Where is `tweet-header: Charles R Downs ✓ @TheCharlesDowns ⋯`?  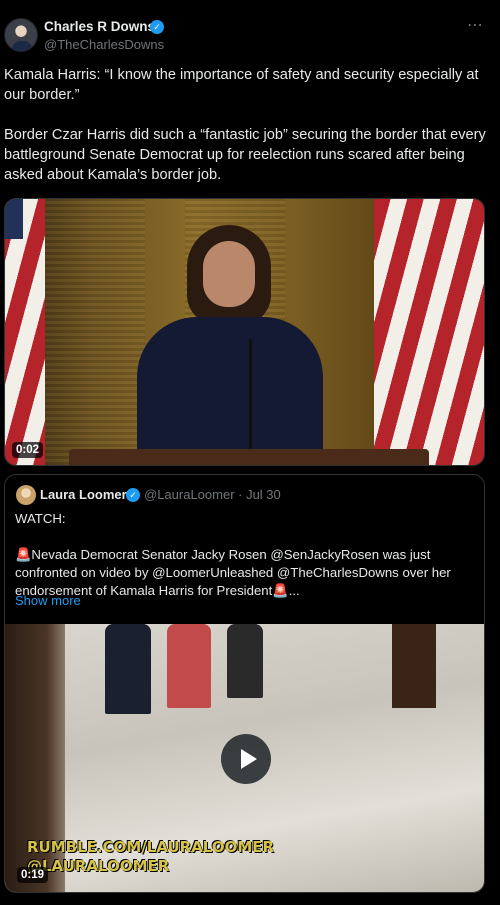
tweet-header: Charles R Downs ✓ @TheCharlesDowns ⋯ is located at coordinates (250, 36).